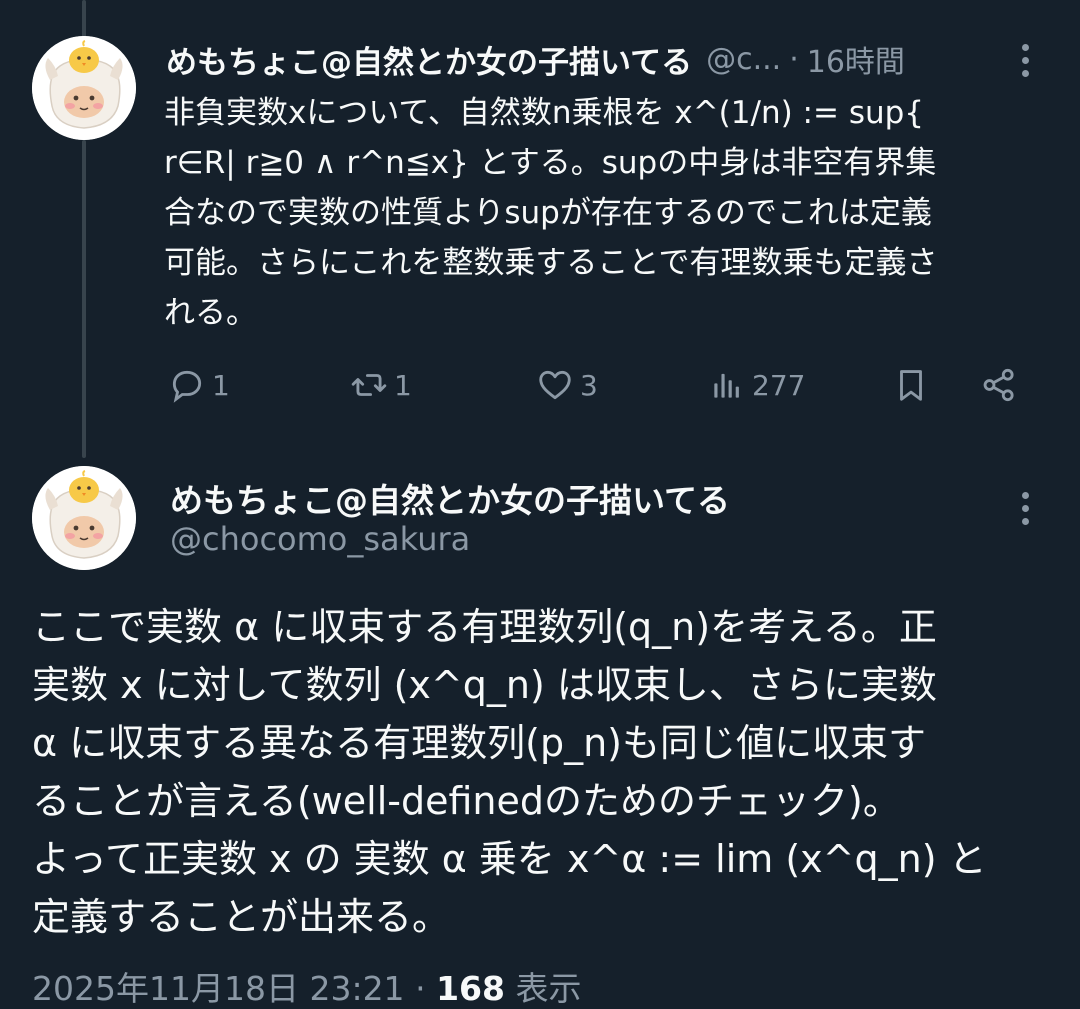 The width and height of the screenshot is (1080, 1009). What do you see at coordinates (555, 385) in the screenshot?
I see `like-icon` at bounding box center [555, 385].